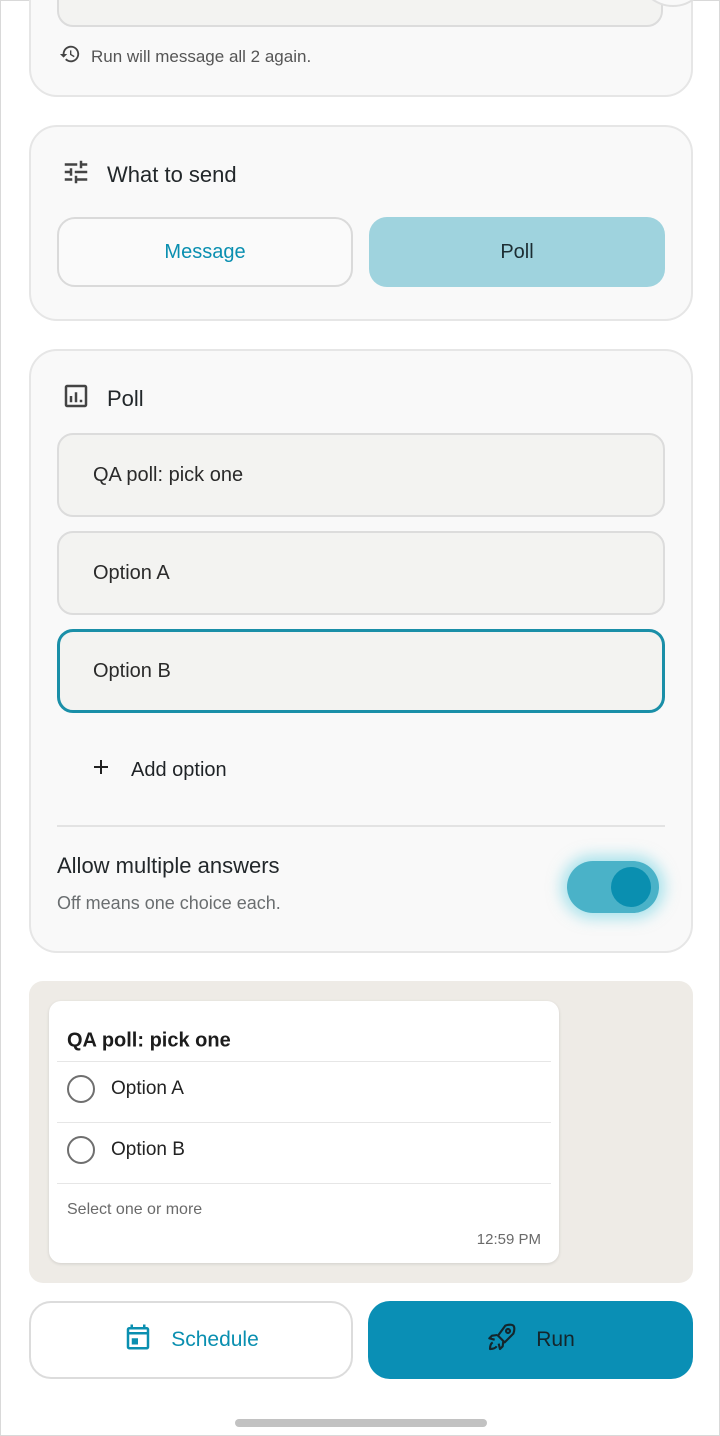 Image resolution: width=720 pixels, height=1436 pixels. I want to click on allow-multiple-toggle, so click(613, 887).